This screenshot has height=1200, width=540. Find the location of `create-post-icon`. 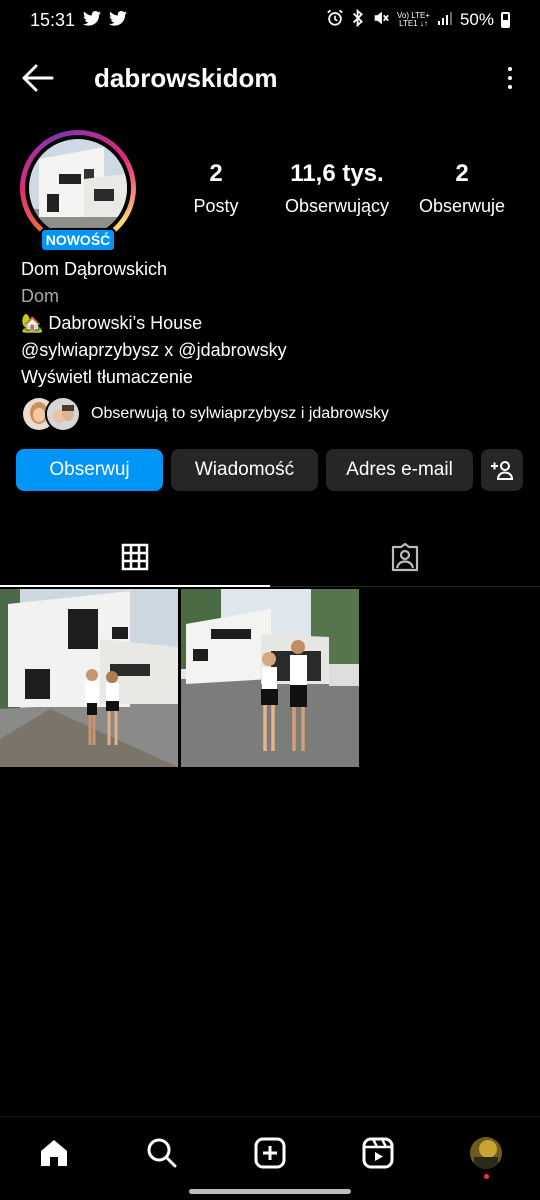

create-post-icon is located at coordinates (270, 1153).